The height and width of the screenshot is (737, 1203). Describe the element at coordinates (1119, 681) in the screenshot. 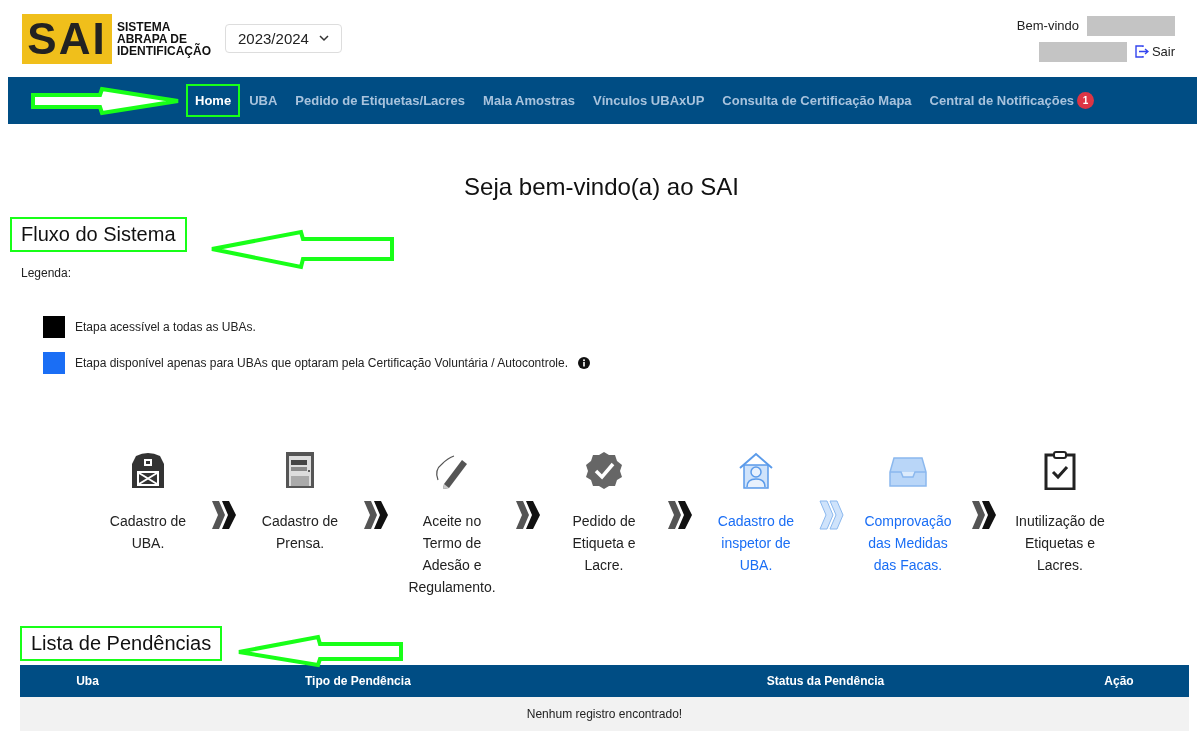

I see `column-header: Ação` at that location.